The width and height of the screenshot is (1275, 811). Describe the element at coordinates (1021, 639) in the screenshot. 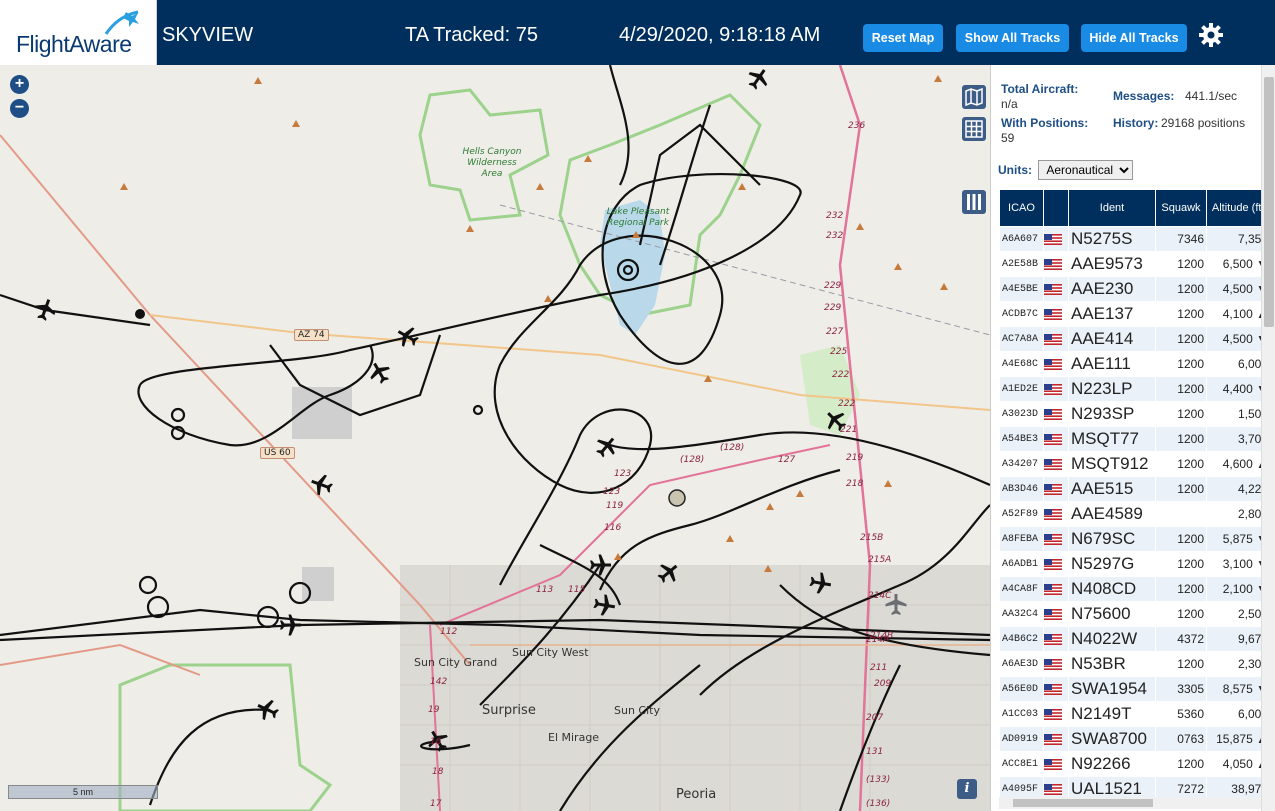

I see `icao-cell: A4B6C2` at that location.